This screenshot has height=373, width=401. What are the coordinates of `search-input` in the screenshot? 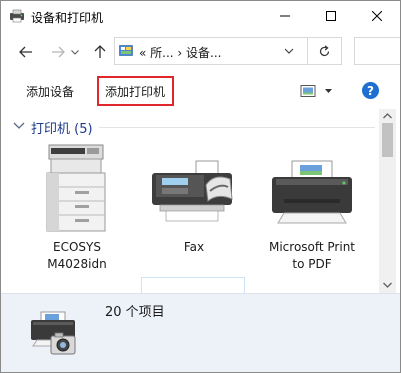 It's located at (377, 51).